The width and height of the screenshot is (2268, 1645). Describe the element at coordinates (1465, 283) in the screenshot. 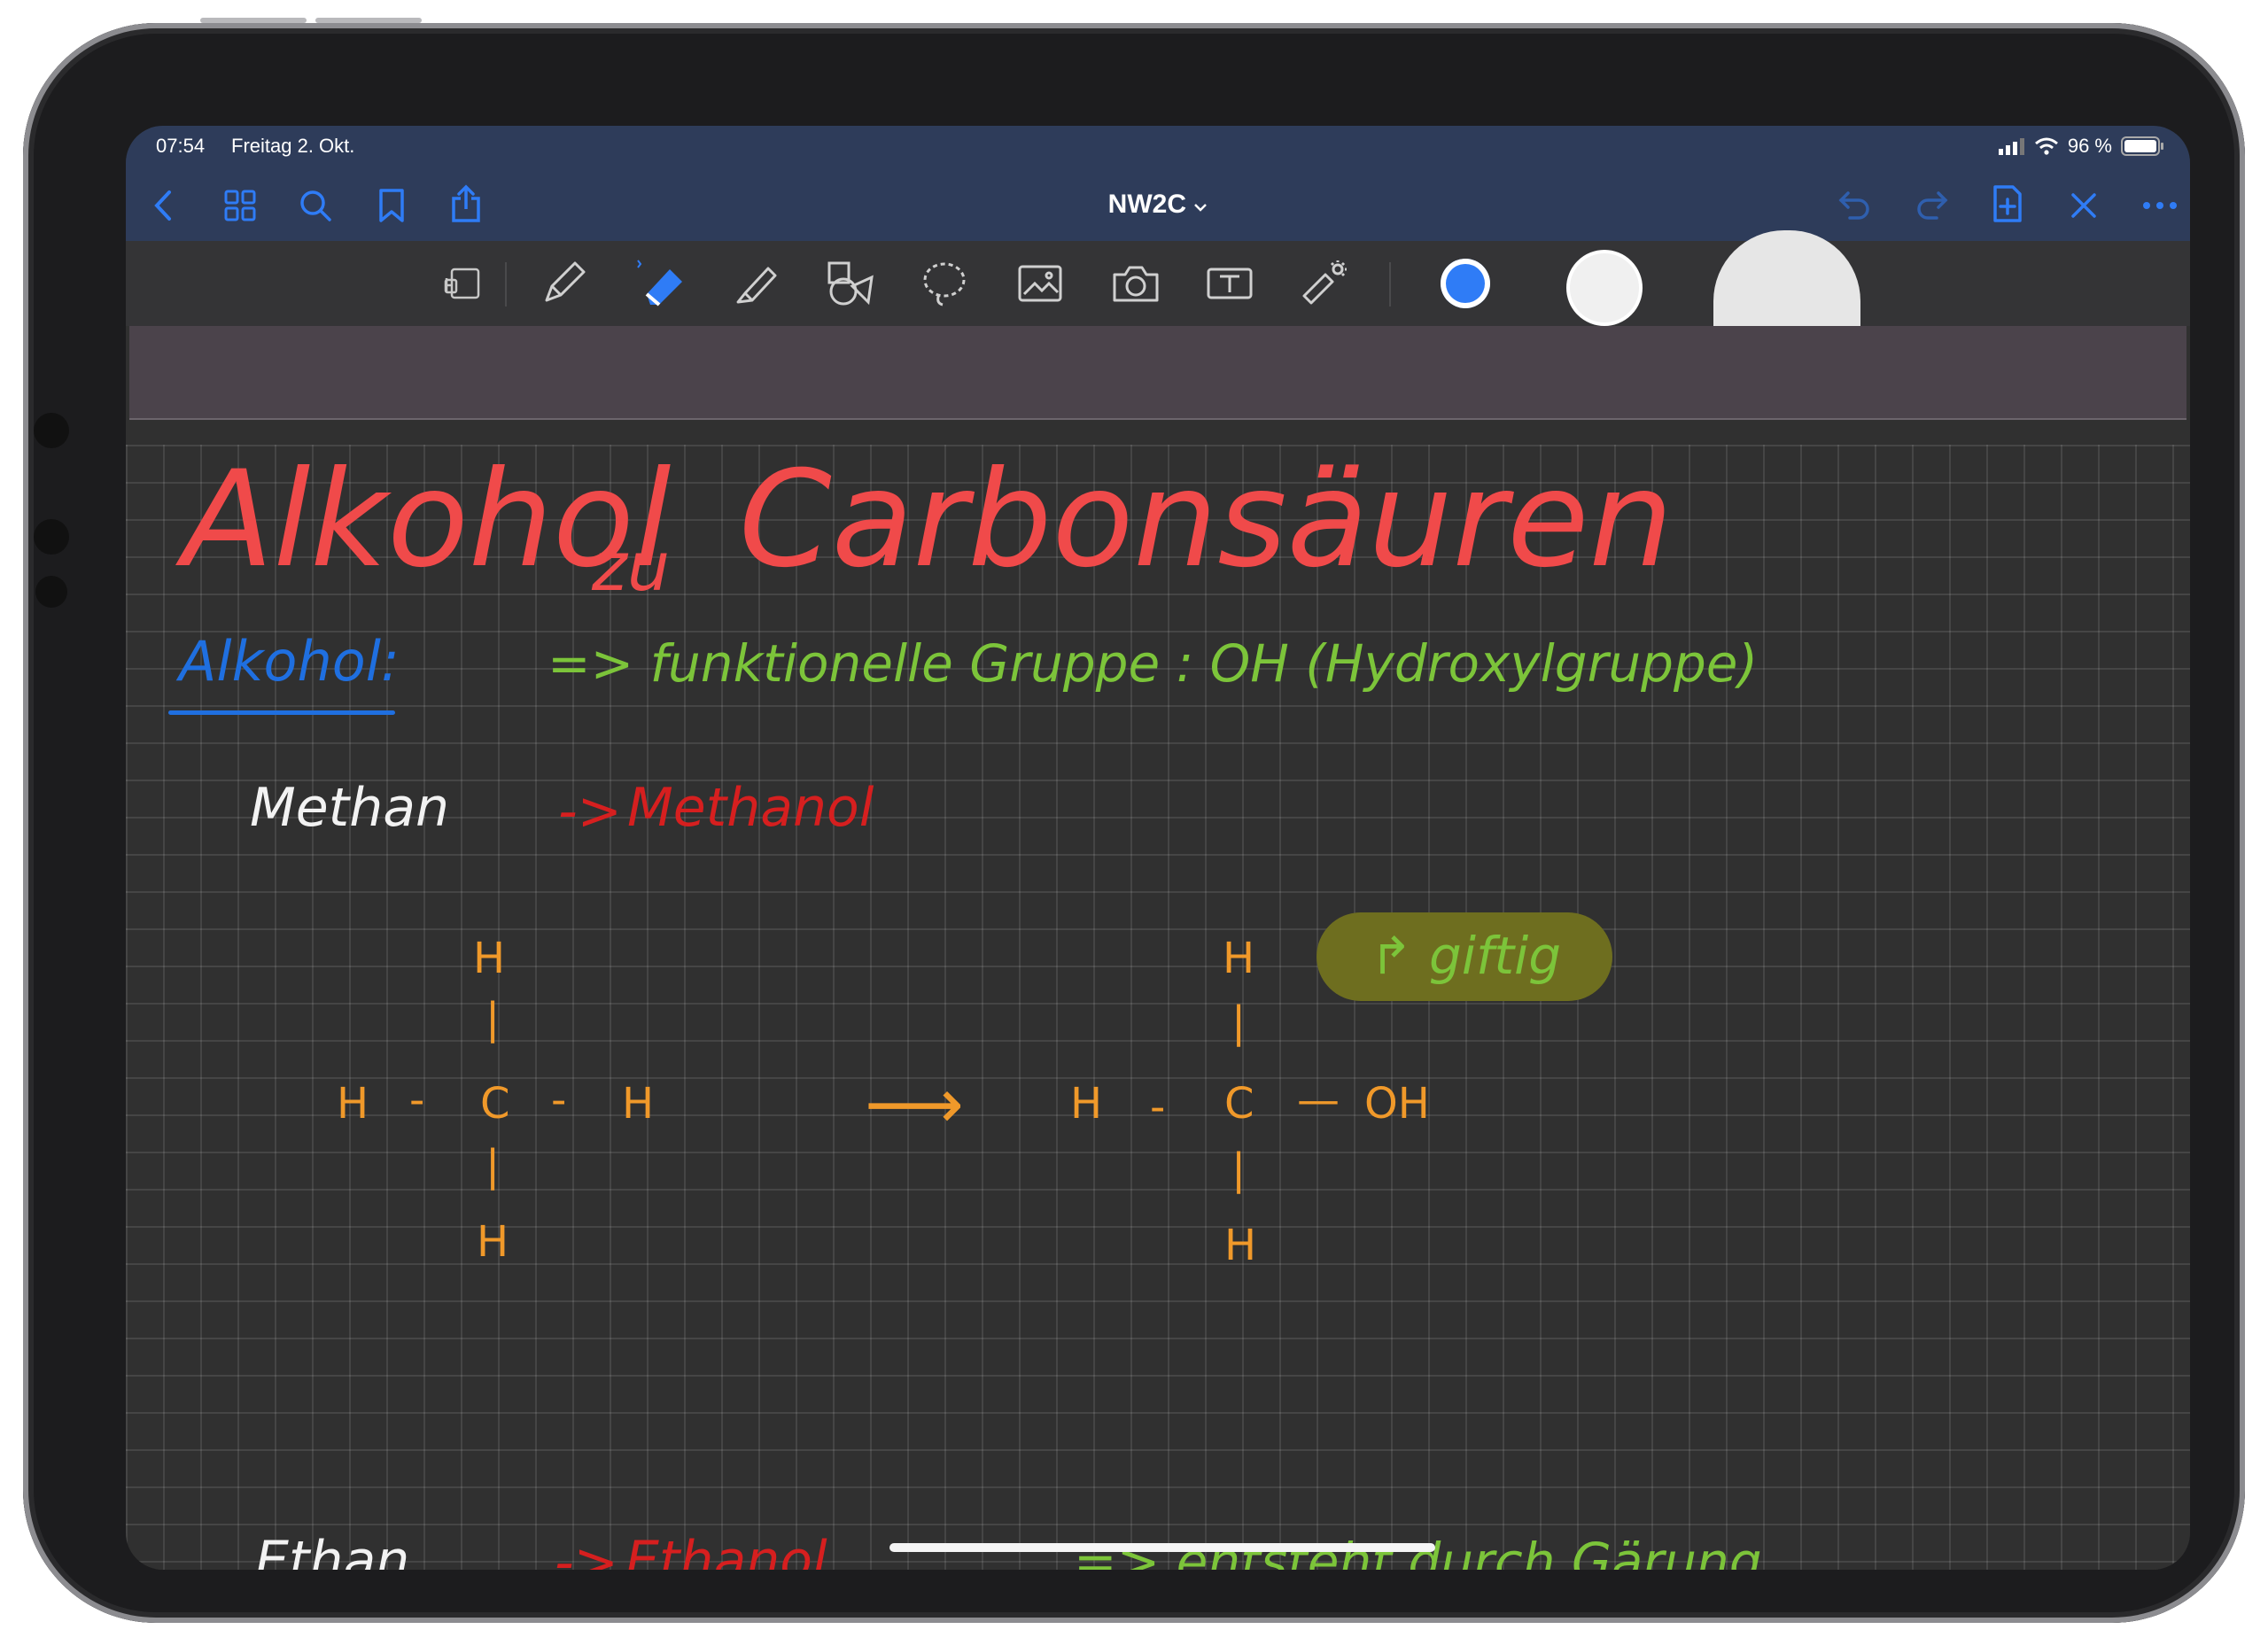

I see `color-swatch-blue` at that location.